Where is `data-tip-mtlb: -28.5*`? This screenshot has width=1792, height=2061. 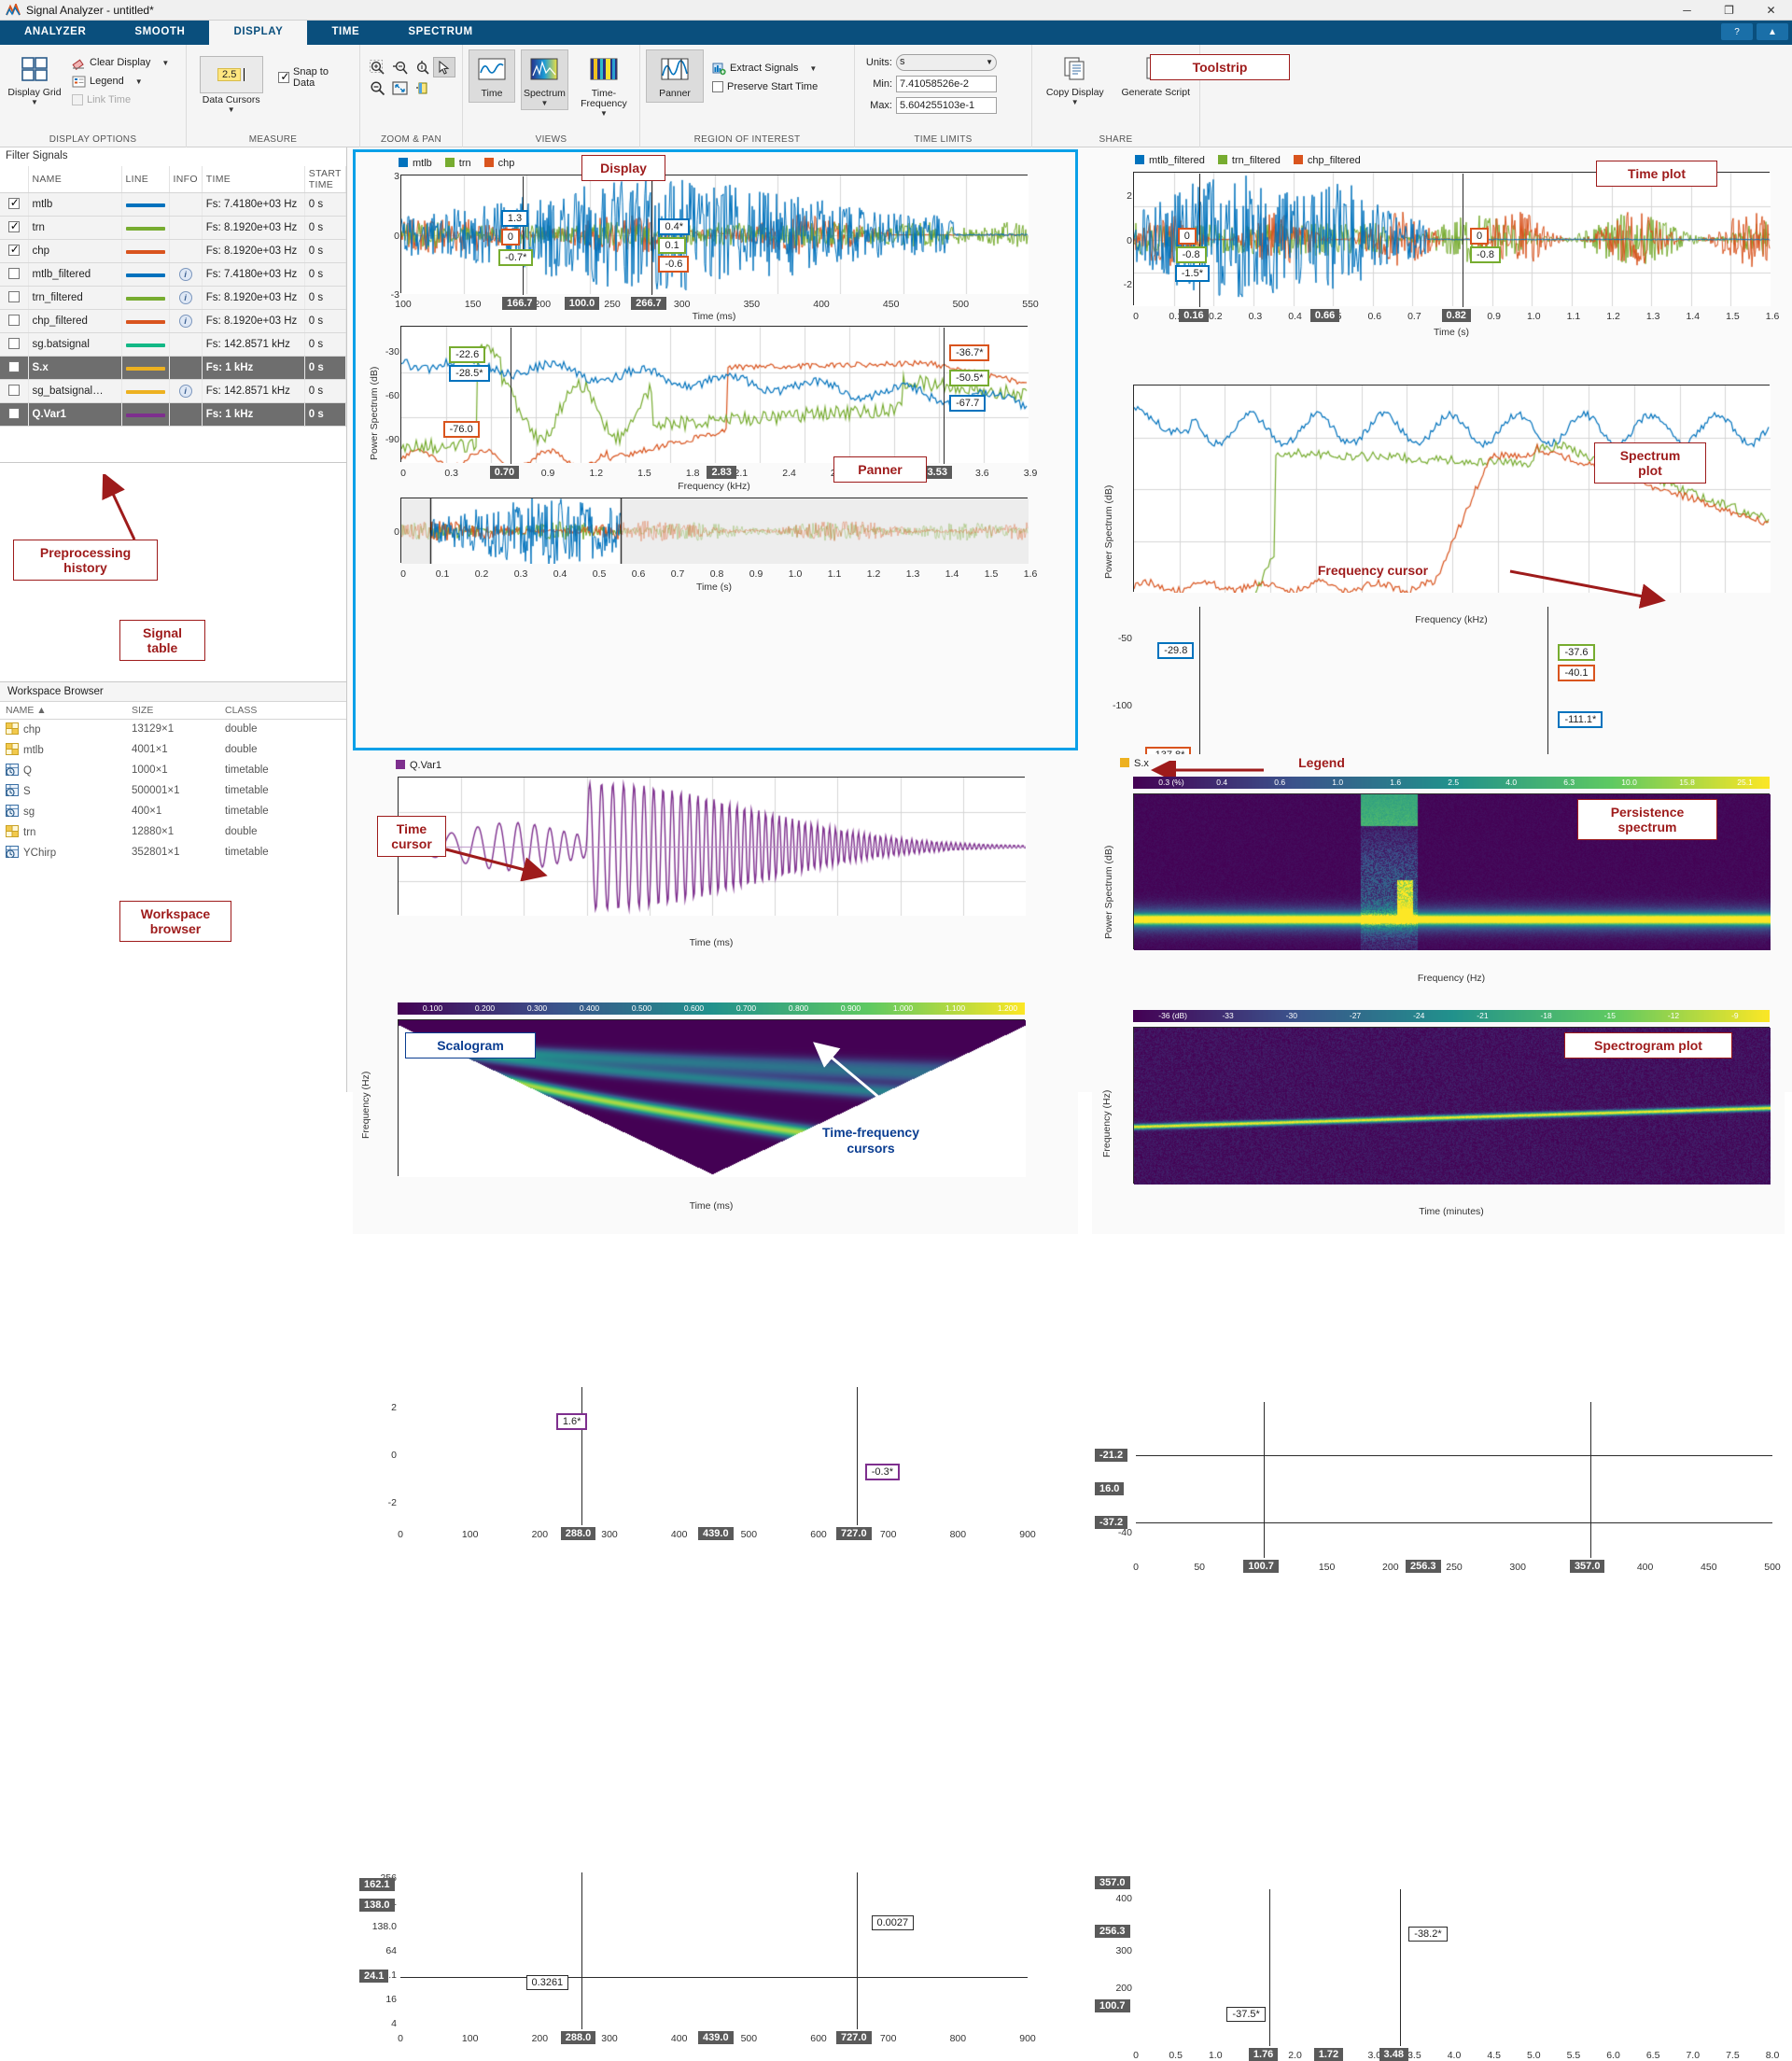 data-tip-mtlb: -28.5* is located at coordinates (469, 373).